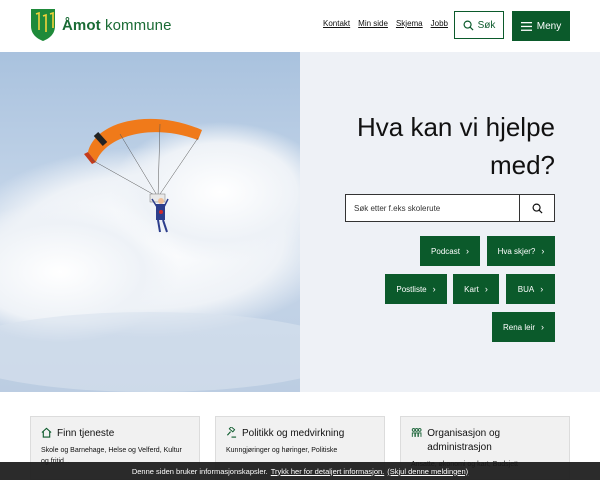 Image resolution: width=600 pixels, height=480 pixels. What do you see at coordinates (282, 450) in the screenshot?
I see `card-description: Kunngjøringer og høringer, Politiske` at bounding box center [282, 450].